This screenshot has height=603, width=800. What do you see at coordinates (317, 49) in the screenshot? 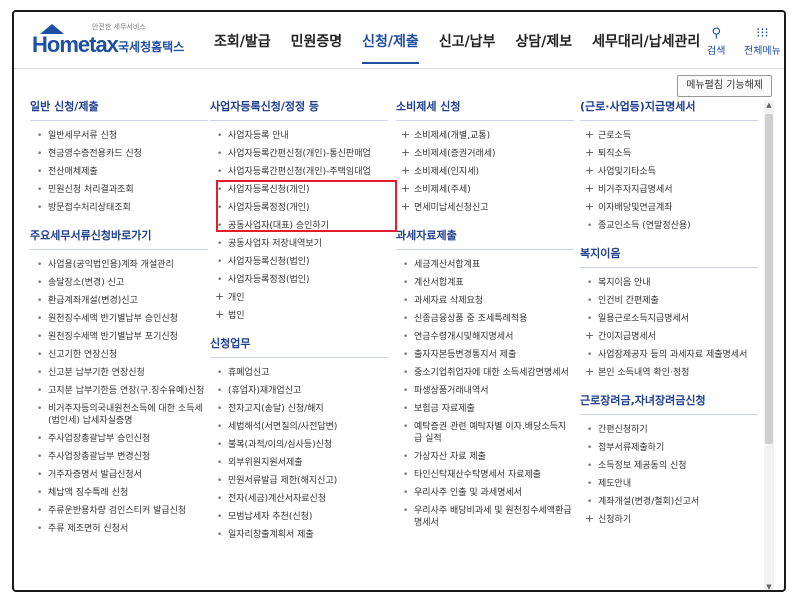
I see `nav-item-1: 민원증명` at bounding box center [317, 49].